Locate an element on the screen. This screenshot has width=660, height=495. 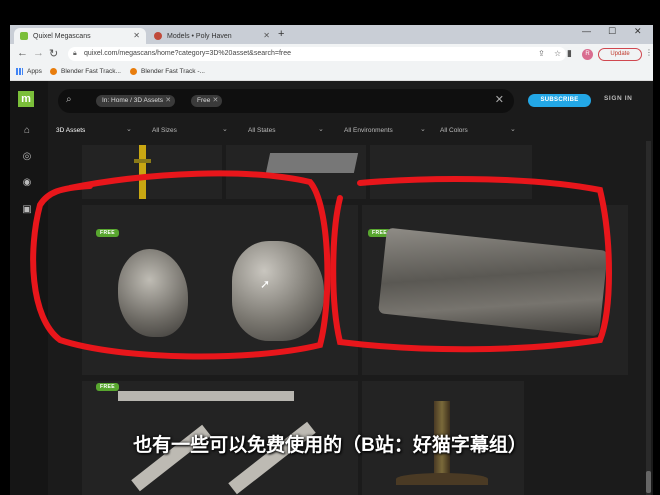
video-subtitle: 也有一些可以免费使用的（B站：好猫字幕组） is located at coordinates (330, 445).